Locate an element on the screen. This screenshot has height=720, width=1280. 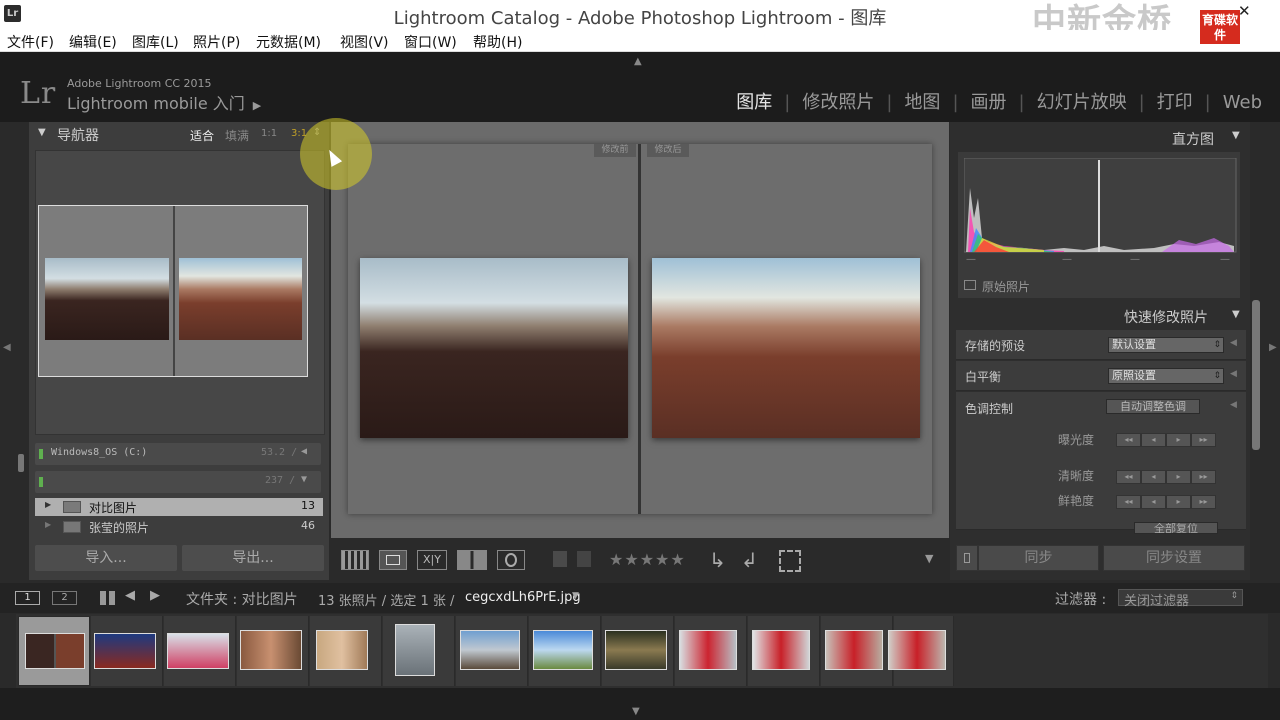
filter-select: 关闭过滤器 ⇕ is located at coordinates (1180, 599).